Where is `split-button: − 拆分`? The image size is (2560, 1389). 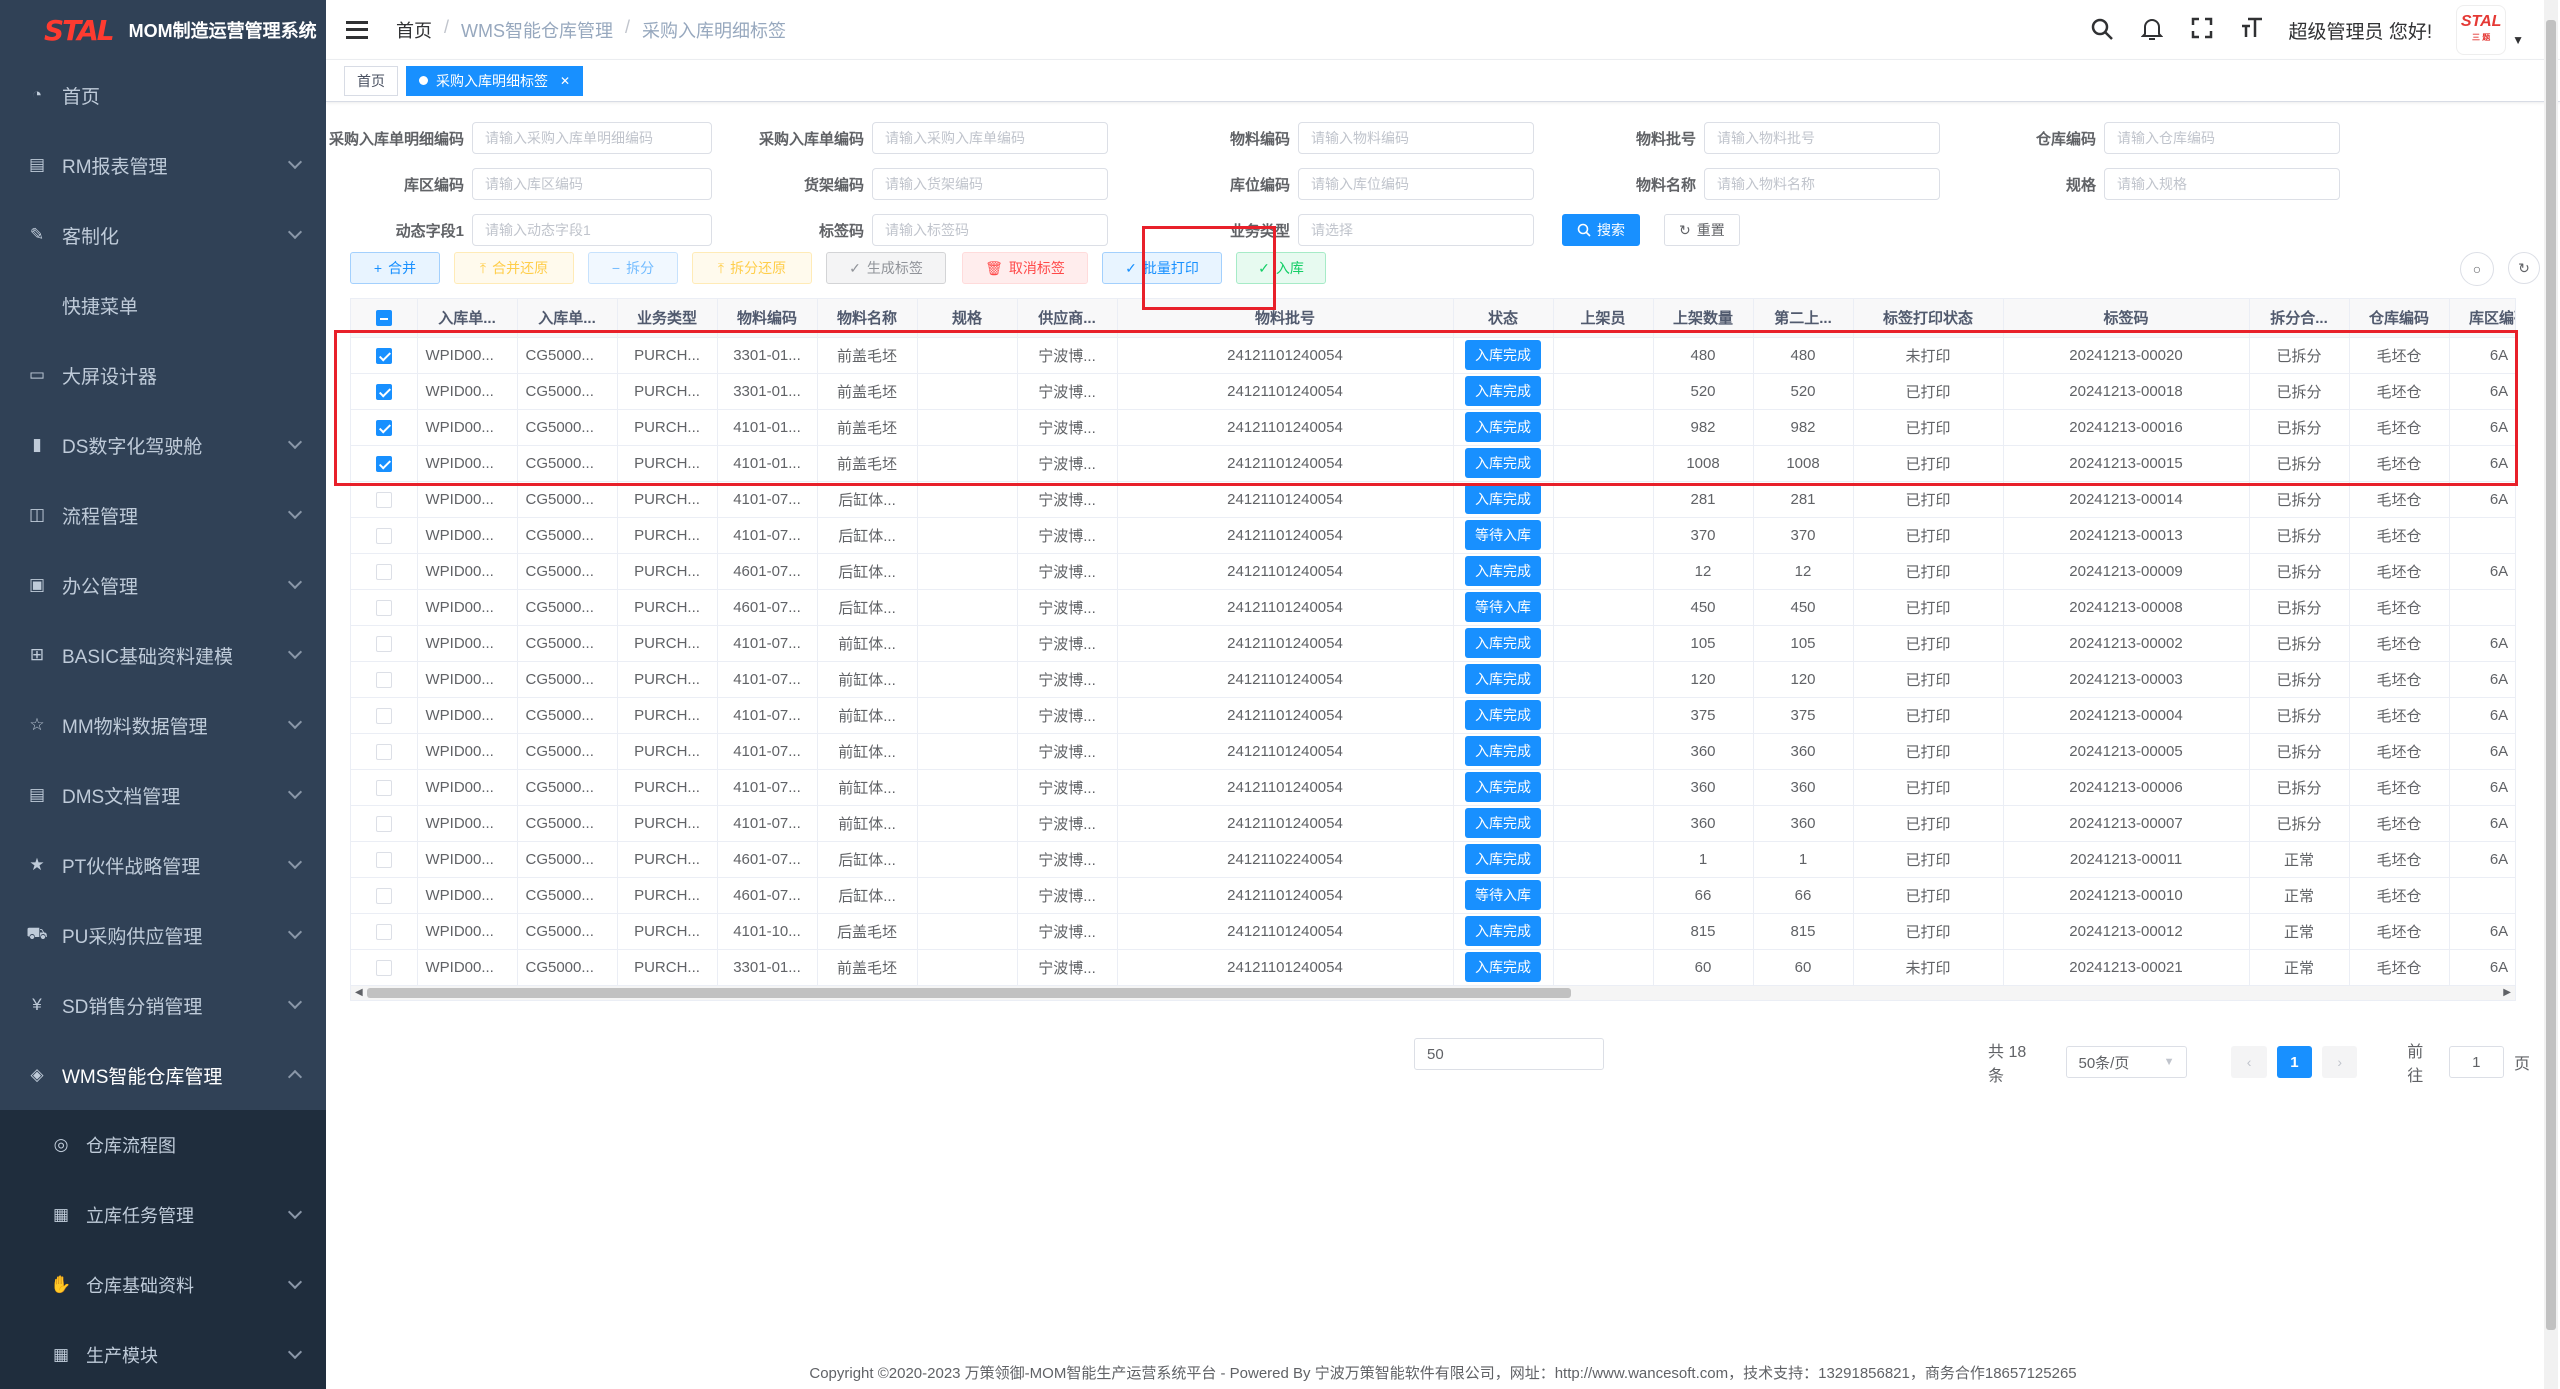
split-button: − 拆分 is located at coordinates (633, 268).